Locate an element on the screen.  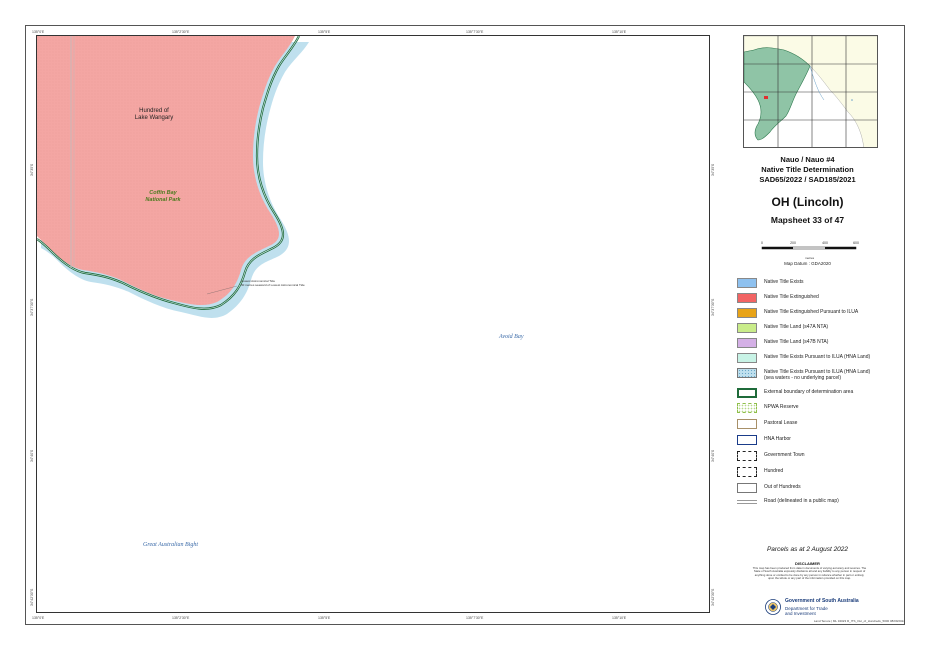
legend-label: Native Title Land (s47B NTA) is located at coordinates (796, 342).